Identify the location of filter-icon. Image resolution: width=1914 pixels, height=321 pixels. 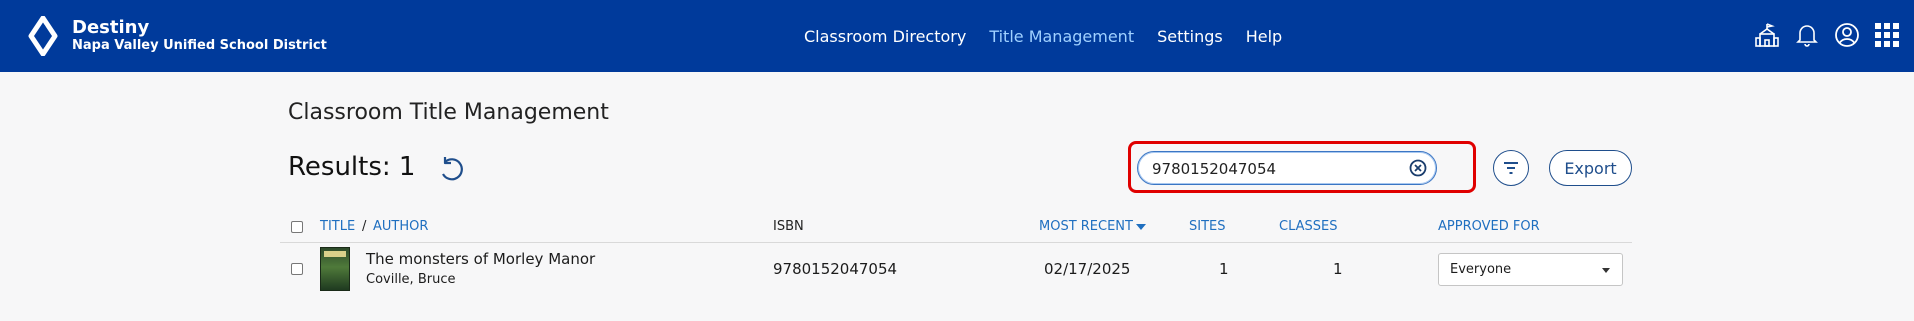
(1511, 168).